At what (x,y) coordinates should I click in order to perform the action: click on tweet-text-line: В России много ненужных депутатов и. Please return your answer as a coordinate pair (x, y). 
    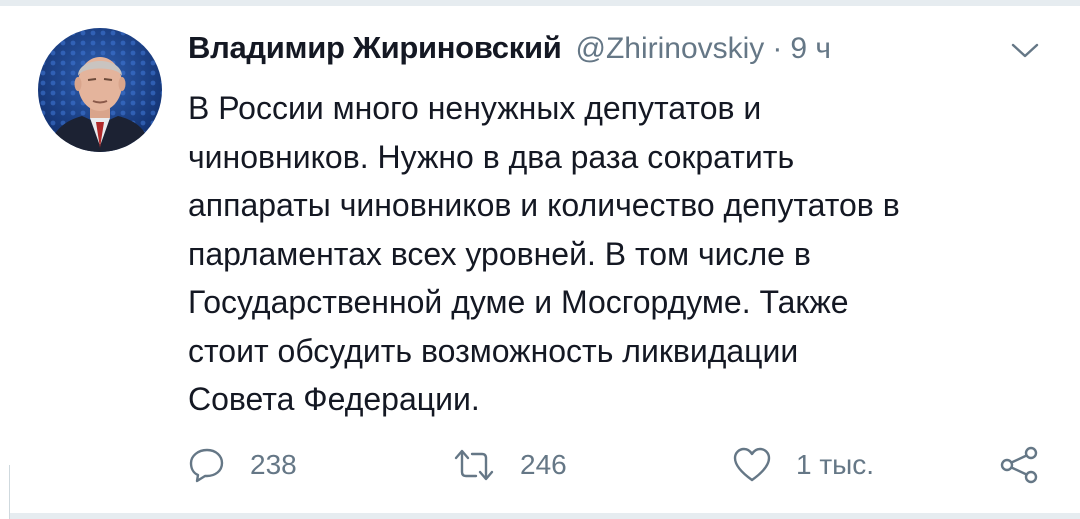
    Looking at the image, I should click on (475, 108).